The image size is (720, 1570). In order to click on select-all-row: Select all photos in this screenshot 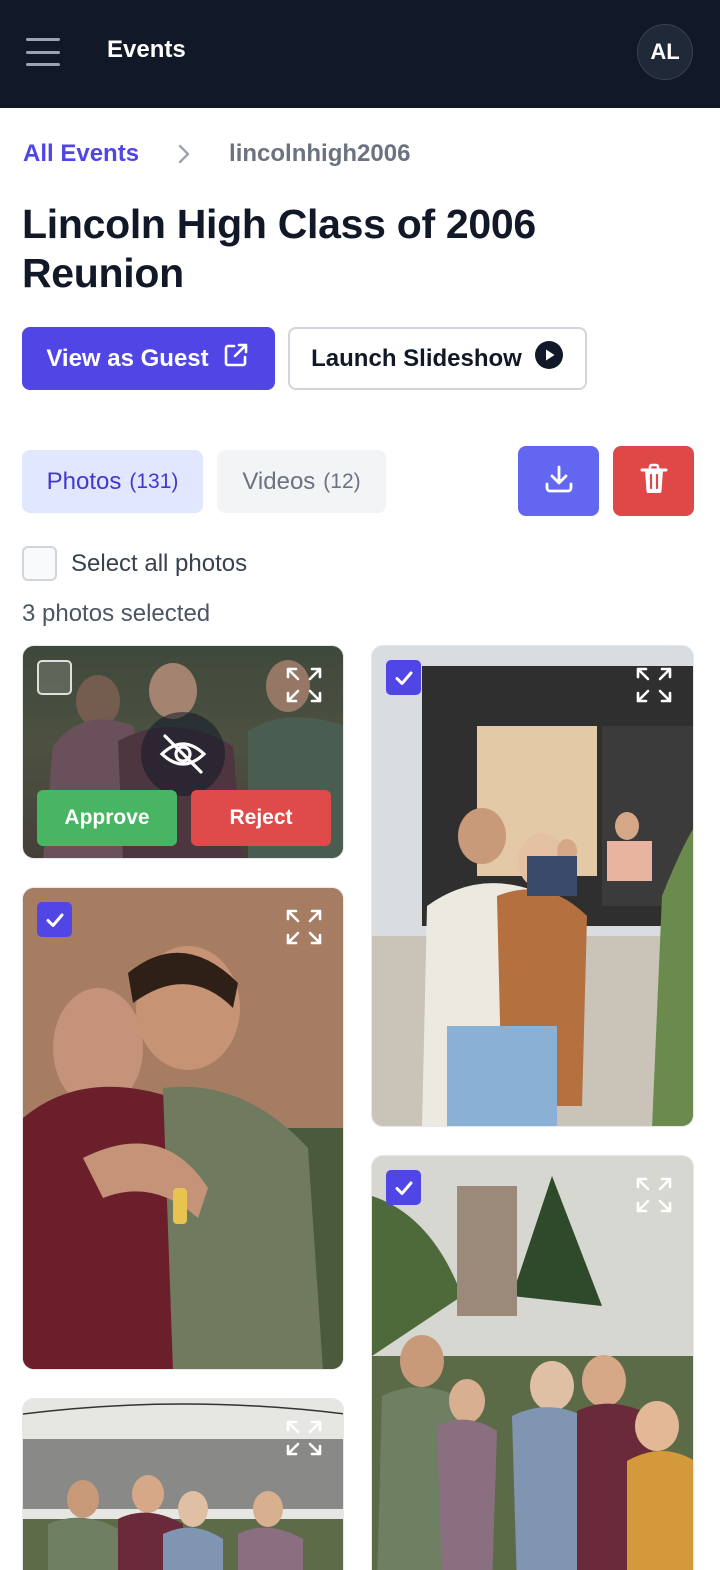, I will do `click(134, 563)`.